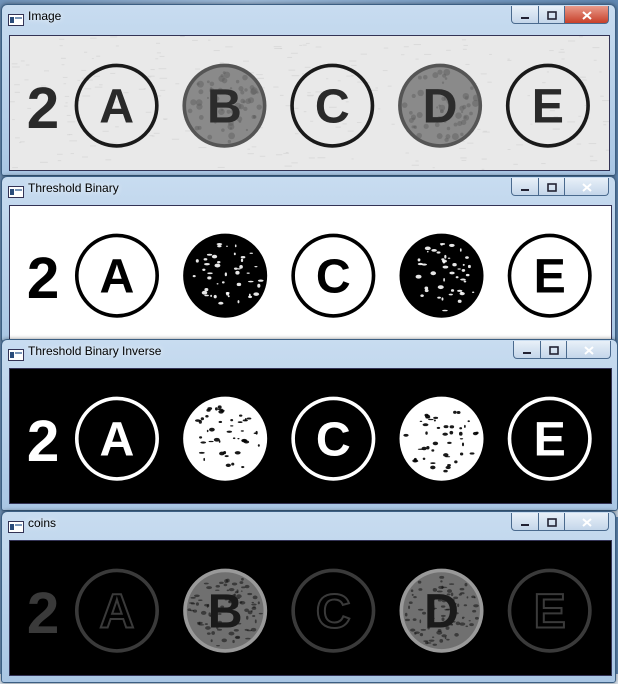 The height and width of the screenshot is (684, 618). I want to click on title-bar: coins, so click(308, 524).